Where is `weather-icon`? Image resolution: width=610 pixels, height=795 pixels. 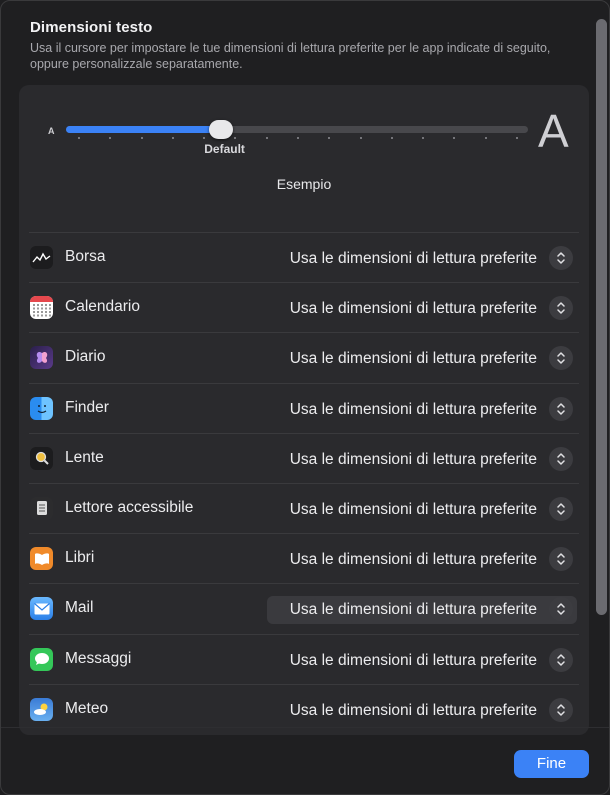 weather-icon is located at coordinates (41, 709).